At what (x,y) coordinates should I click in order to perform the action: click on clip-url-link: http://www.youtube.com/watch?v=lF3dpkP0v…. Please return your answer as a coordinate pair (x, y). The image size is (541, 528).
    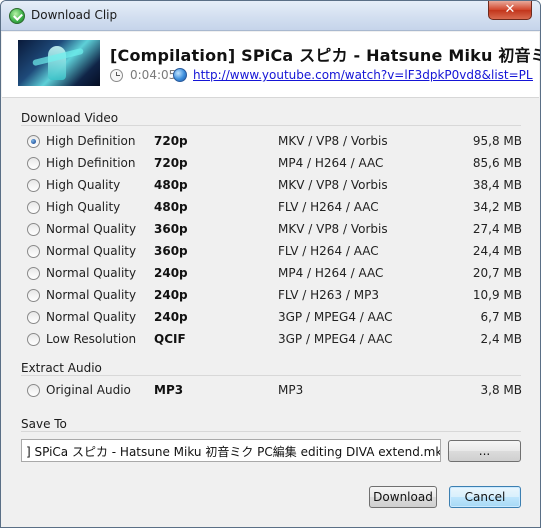
    Looking at the image, I should click on (363, 75).